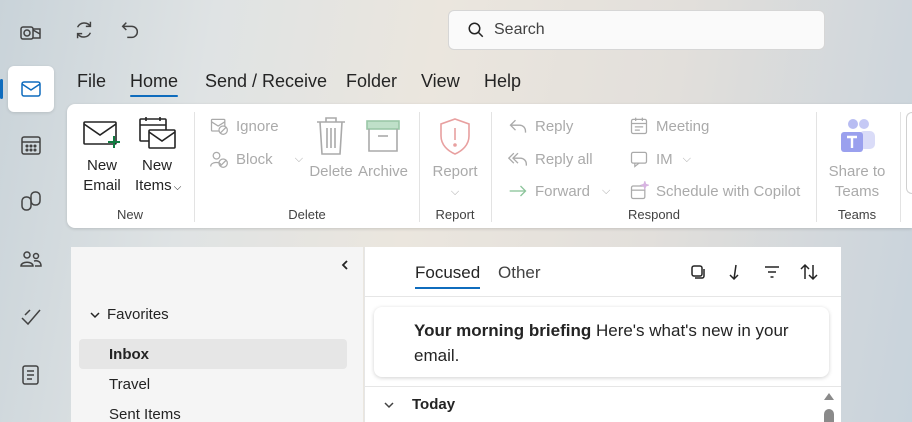  I want to click on share-to-teams-button: Share to Teams, so click(857, 159).